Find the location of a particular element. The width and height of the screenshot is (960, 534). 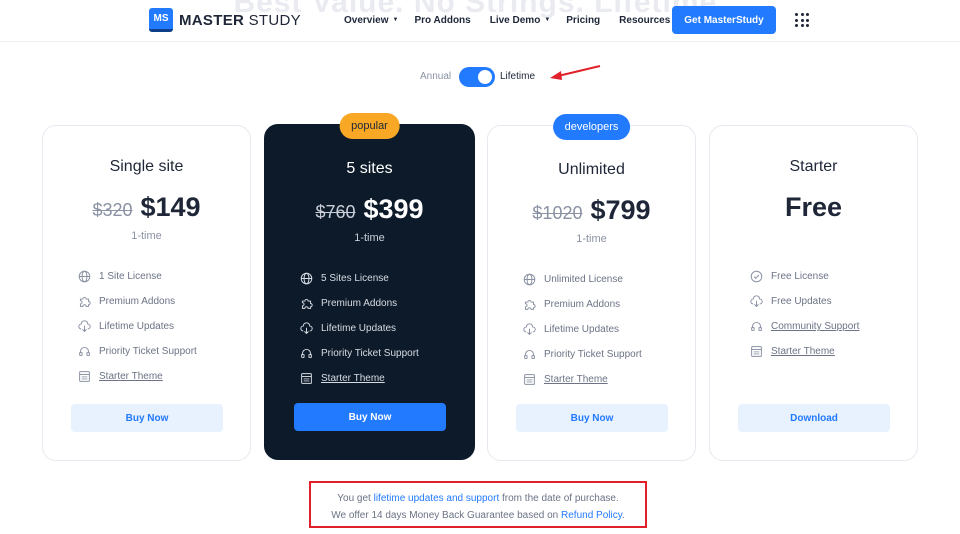

feature-item: Free Updates is located at coordinates (804, 301).